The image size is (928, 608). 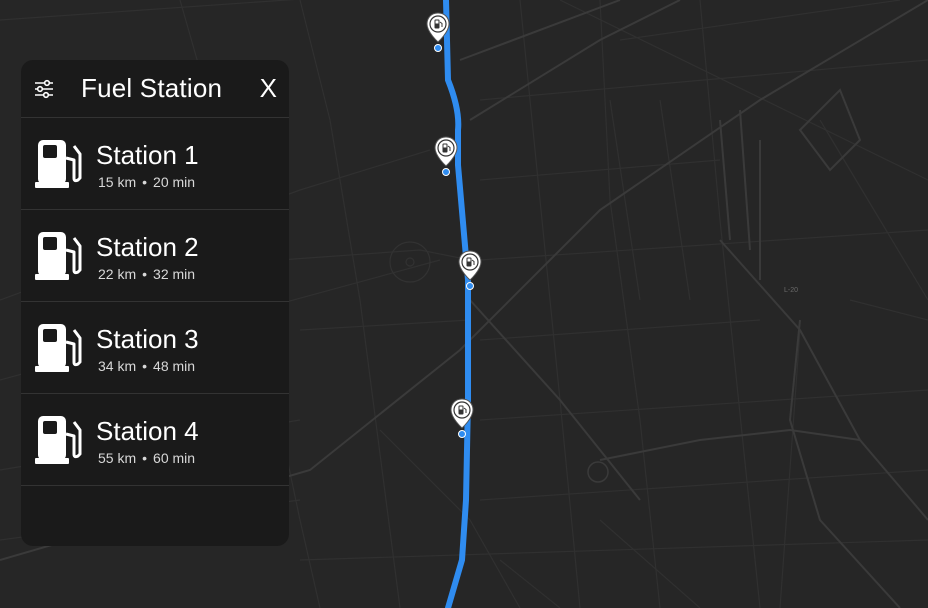 I want to click on station-distance: 15 km, so click(x=117, y=182).